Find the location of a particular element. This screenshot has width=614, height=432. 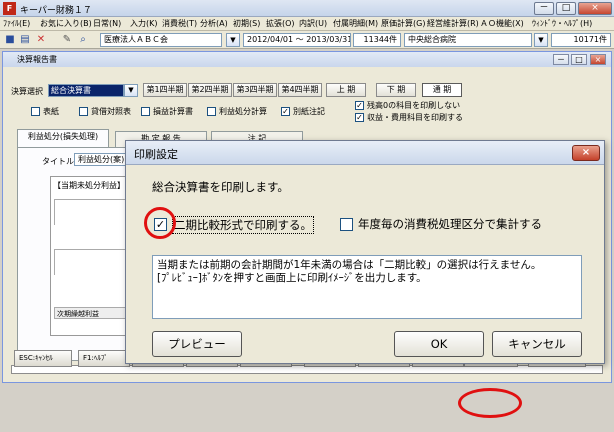

notes-label: 別紙注記 is located at coordinates (309, 111).